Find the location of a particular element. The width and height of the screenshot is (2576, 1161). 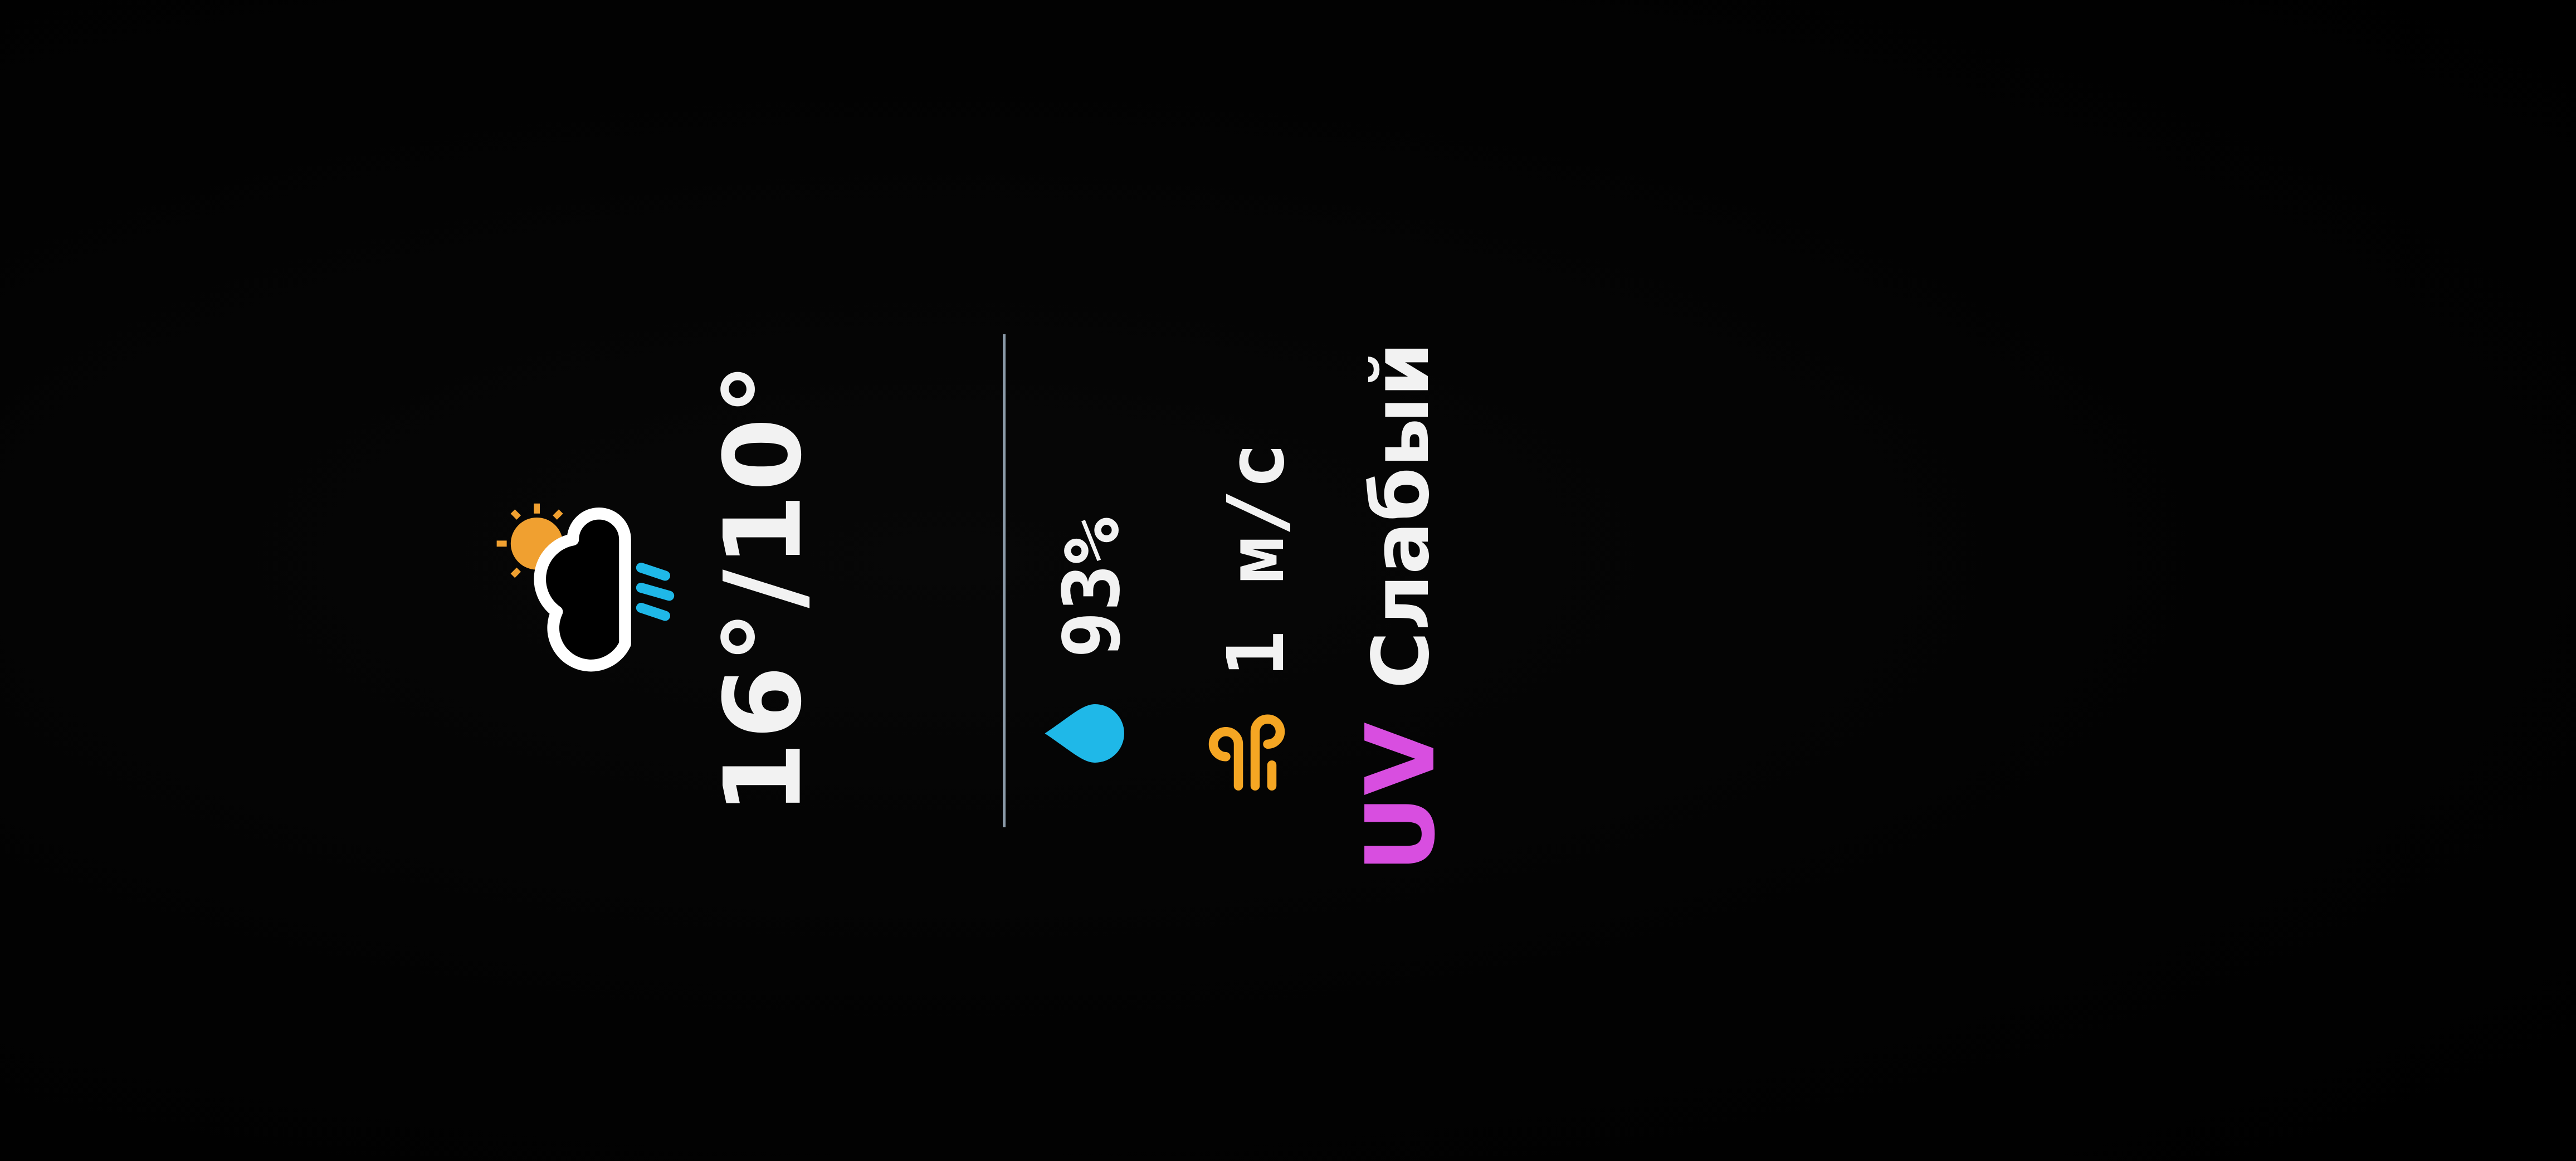

wind-row: 1 м/с is located at coordinates (1256, 618).